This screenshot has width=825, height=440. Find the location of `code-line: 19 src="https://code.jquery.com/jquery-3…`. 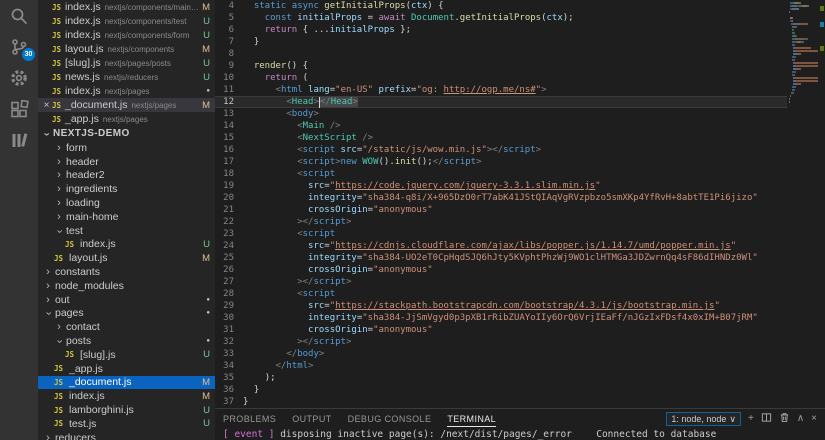

code-line: 19 src="https://code.jquery.com/jquery-3… is located at coordinates (501, 186).